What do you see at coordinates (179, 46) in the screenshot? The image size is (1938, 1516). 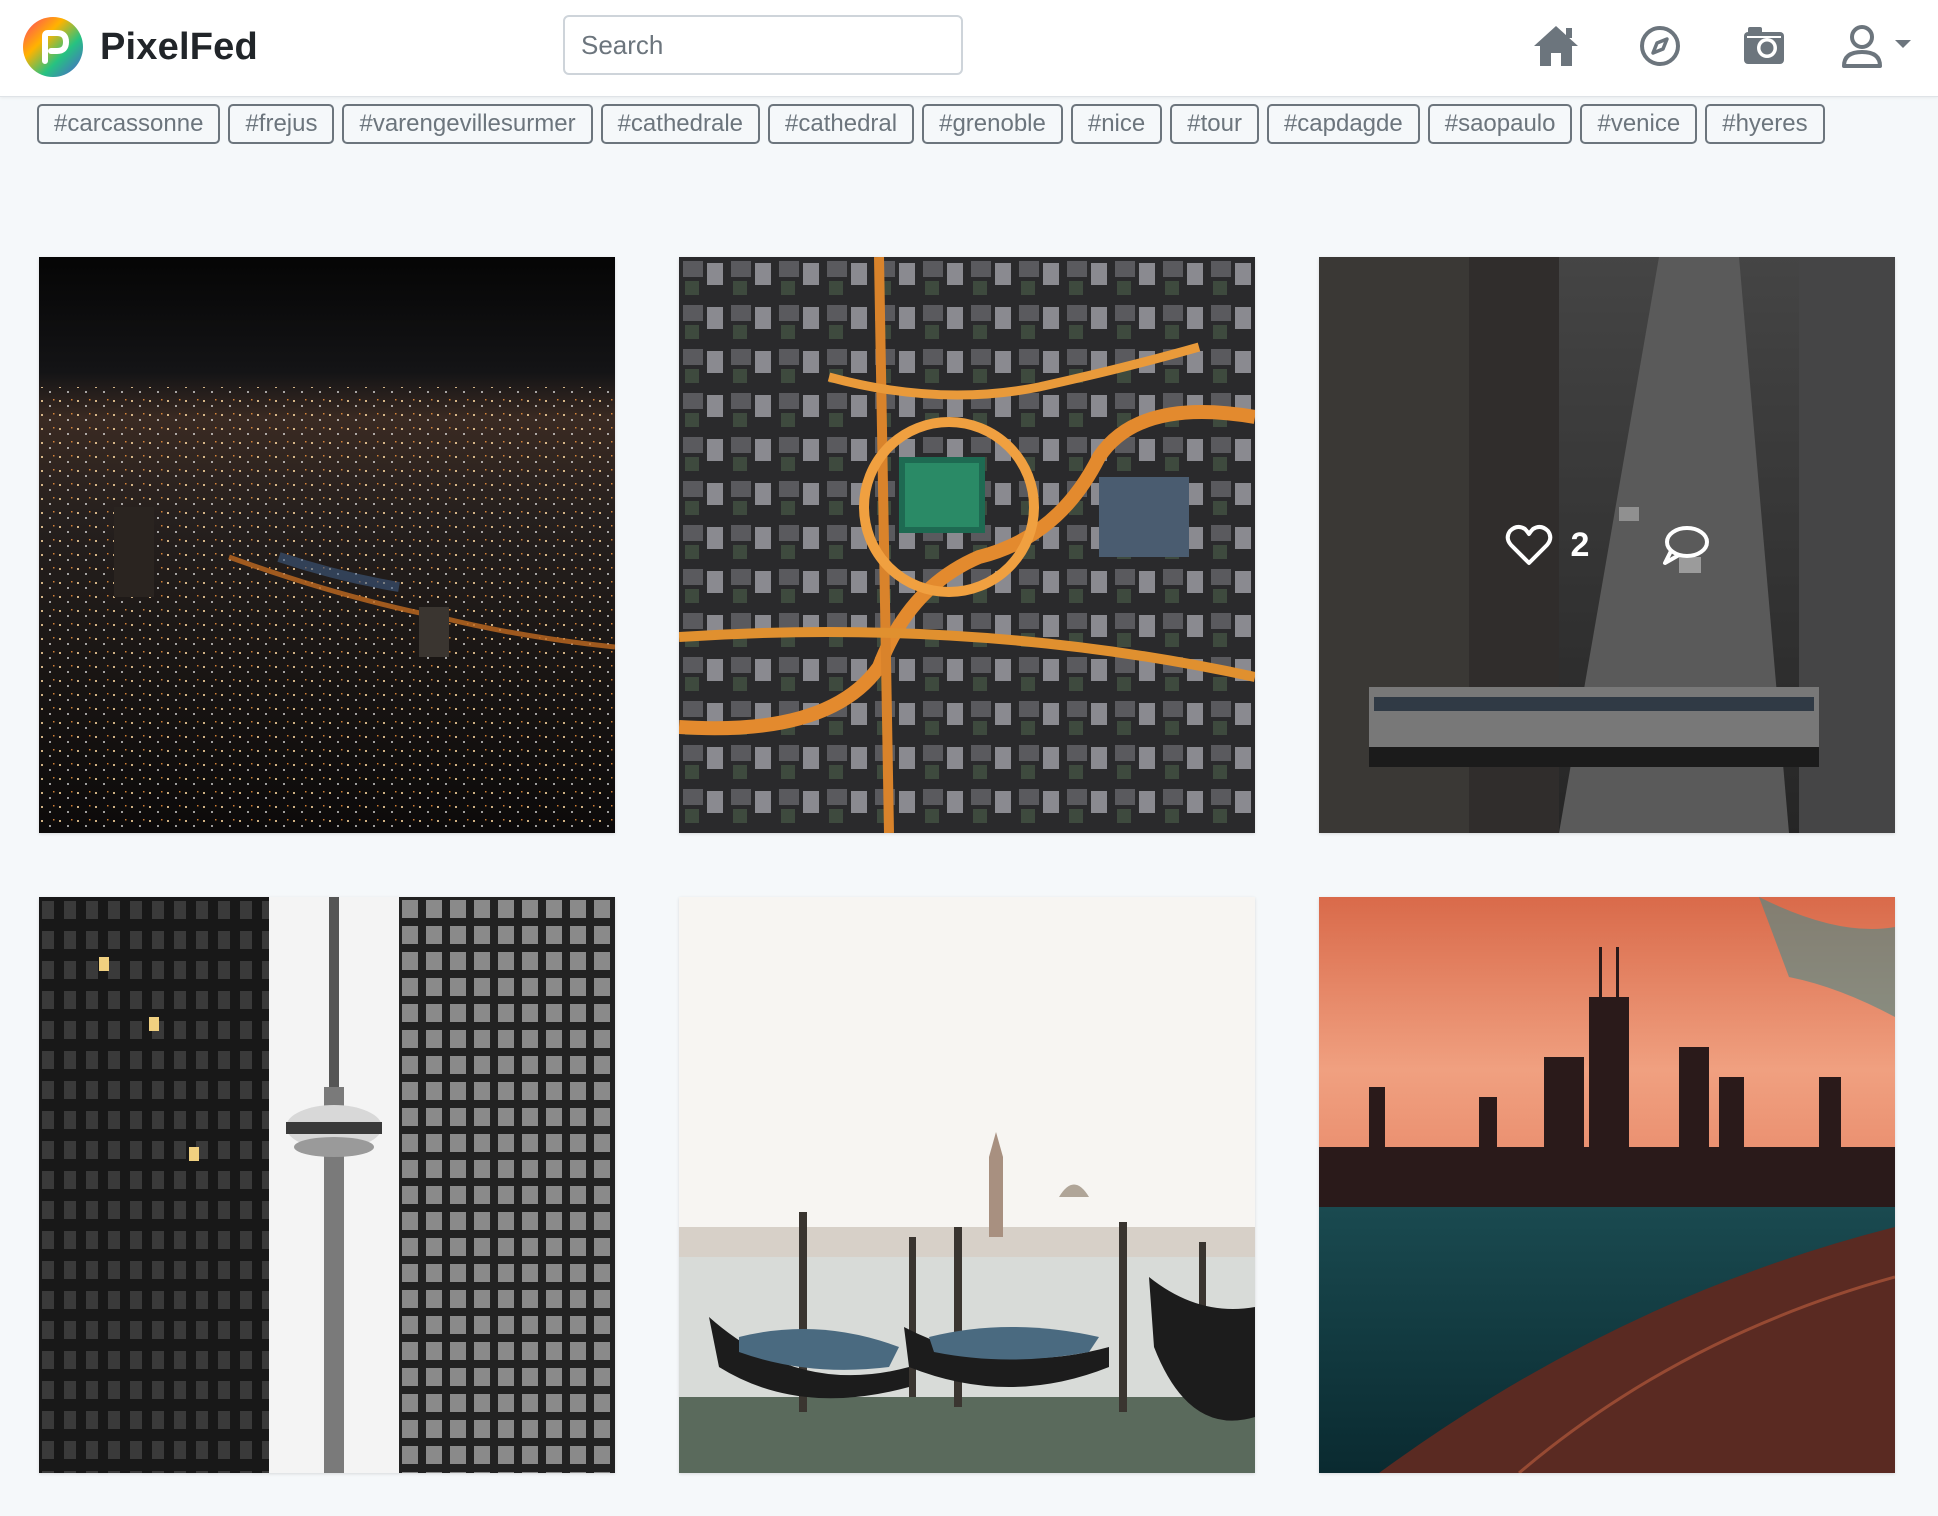 I see `brand-name: PixelFed` at bounding box center [179, 46].